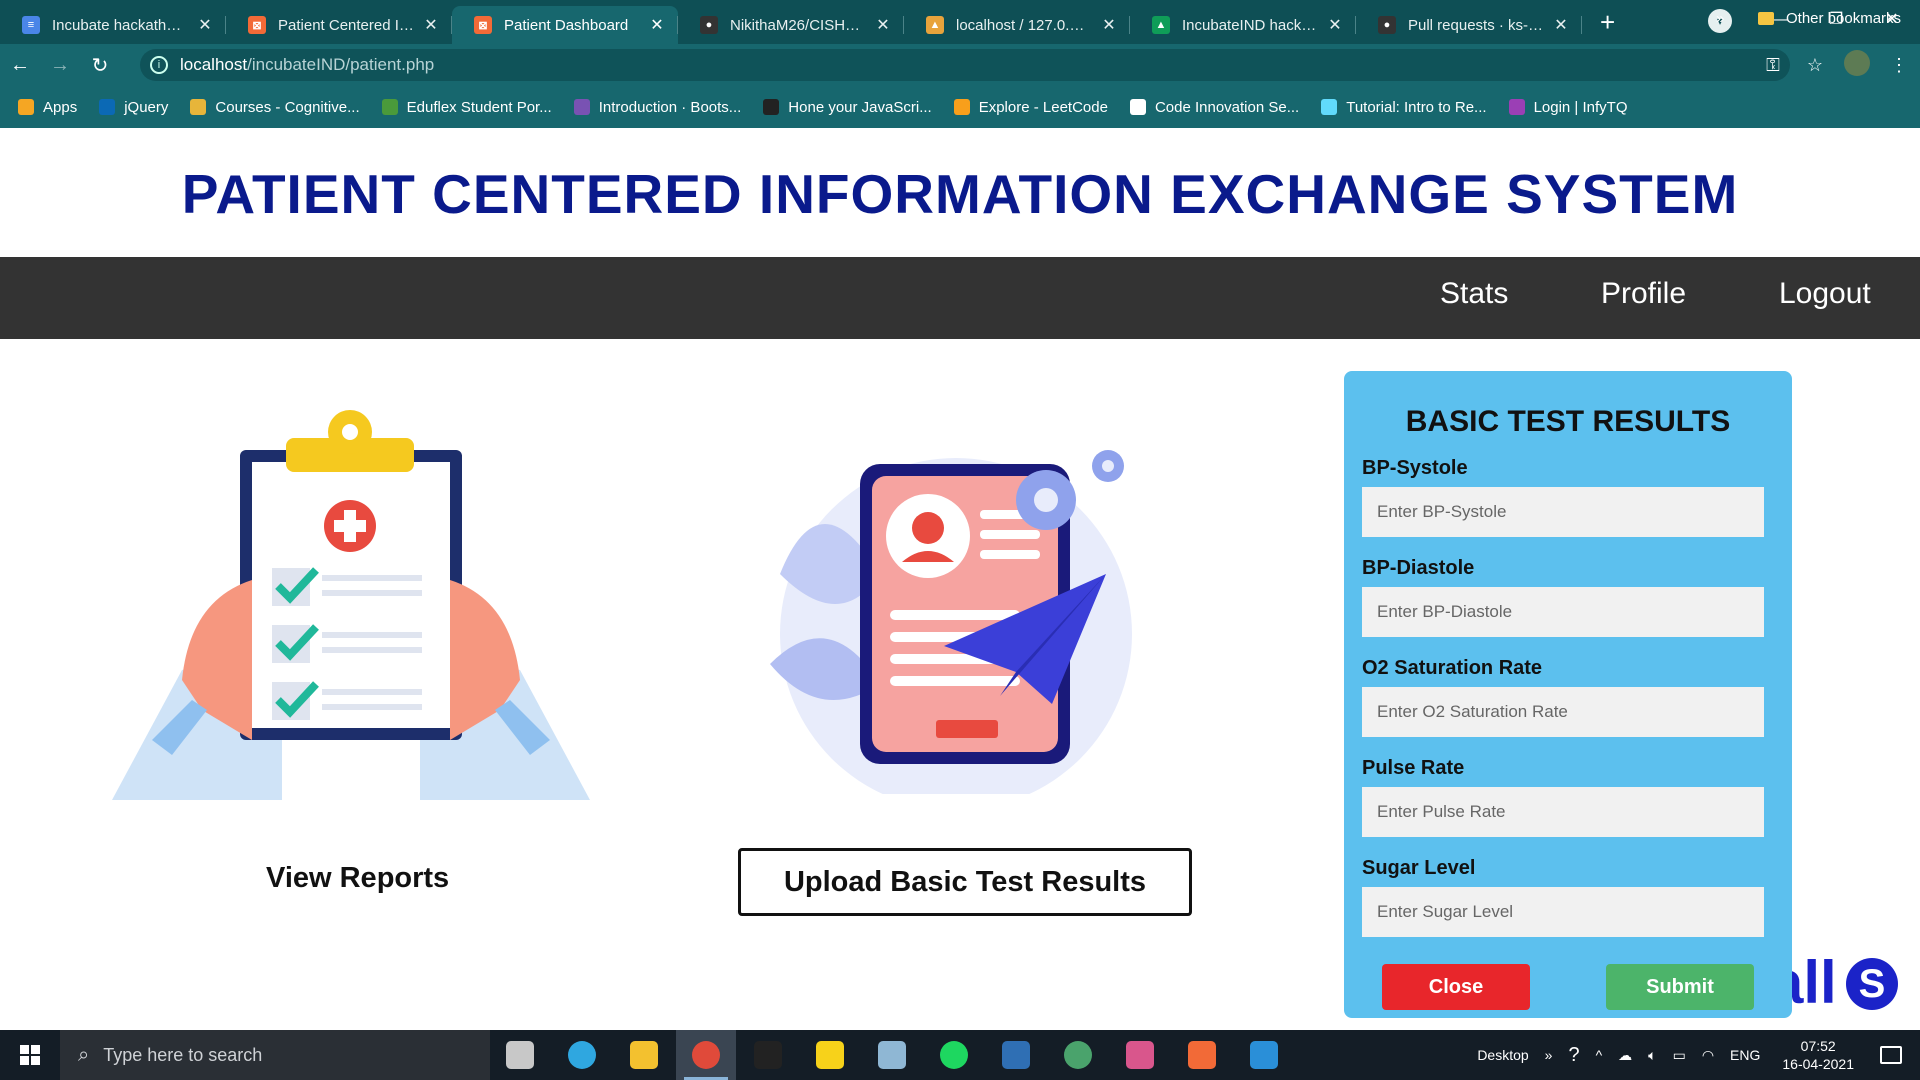 The width and height of the screenshot is (1920, 1080). What do you see at coordinates (1017, 25) in the screenshot?
I see `browser-tab: ▲ localhost / 127.0.0.1 / incubateind ✕` at bounding box center [1017, 25].